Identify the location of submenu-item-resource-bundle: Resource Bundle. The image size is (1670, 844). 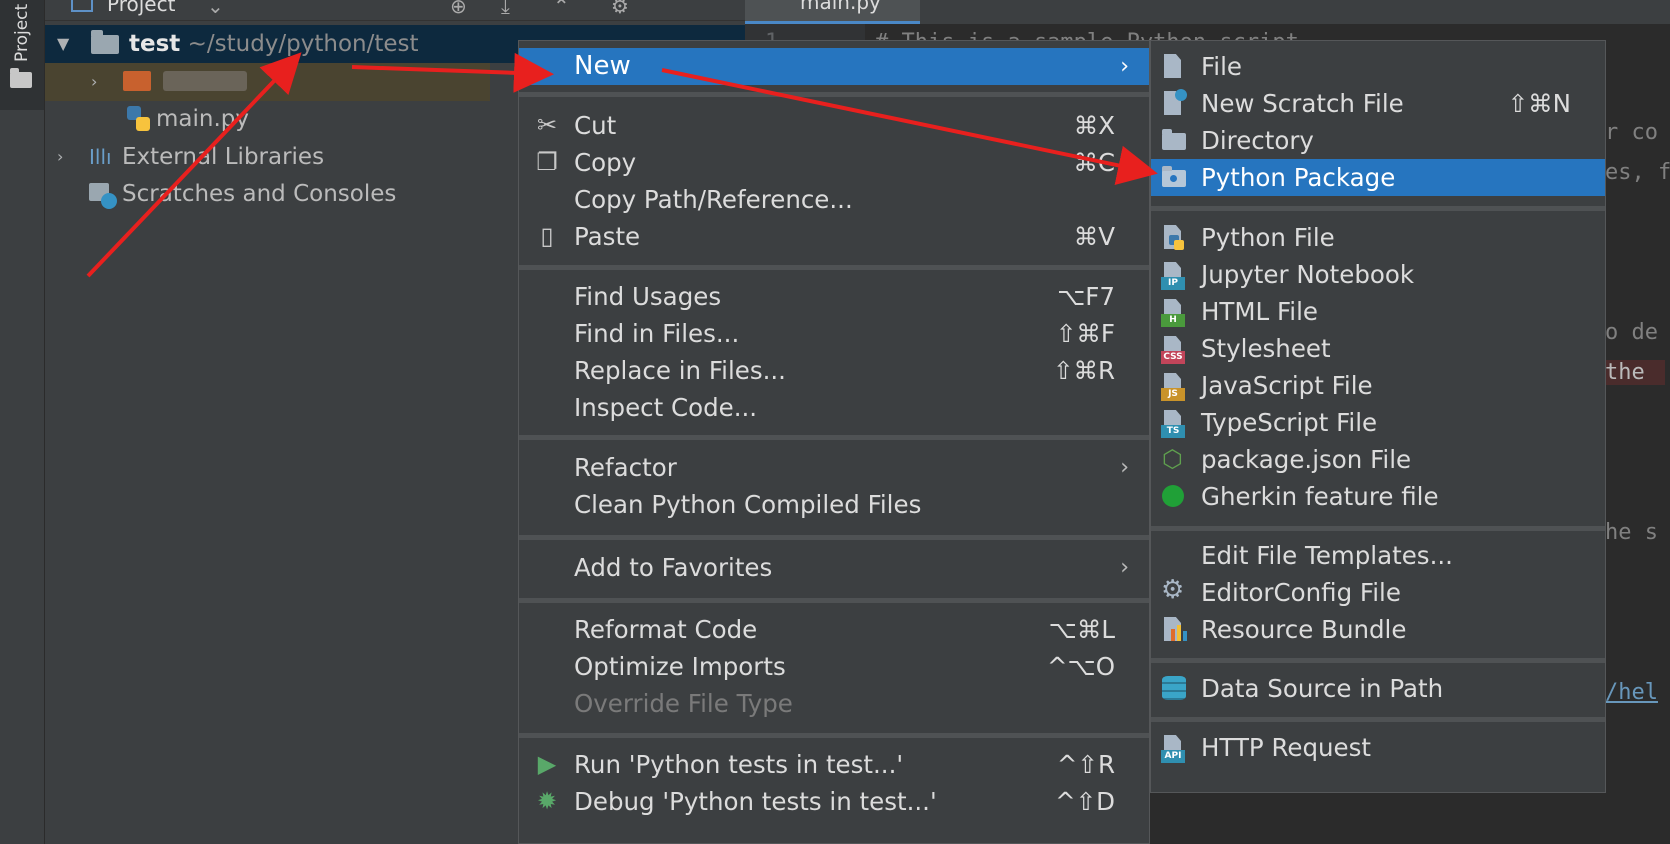
(1378, 629).